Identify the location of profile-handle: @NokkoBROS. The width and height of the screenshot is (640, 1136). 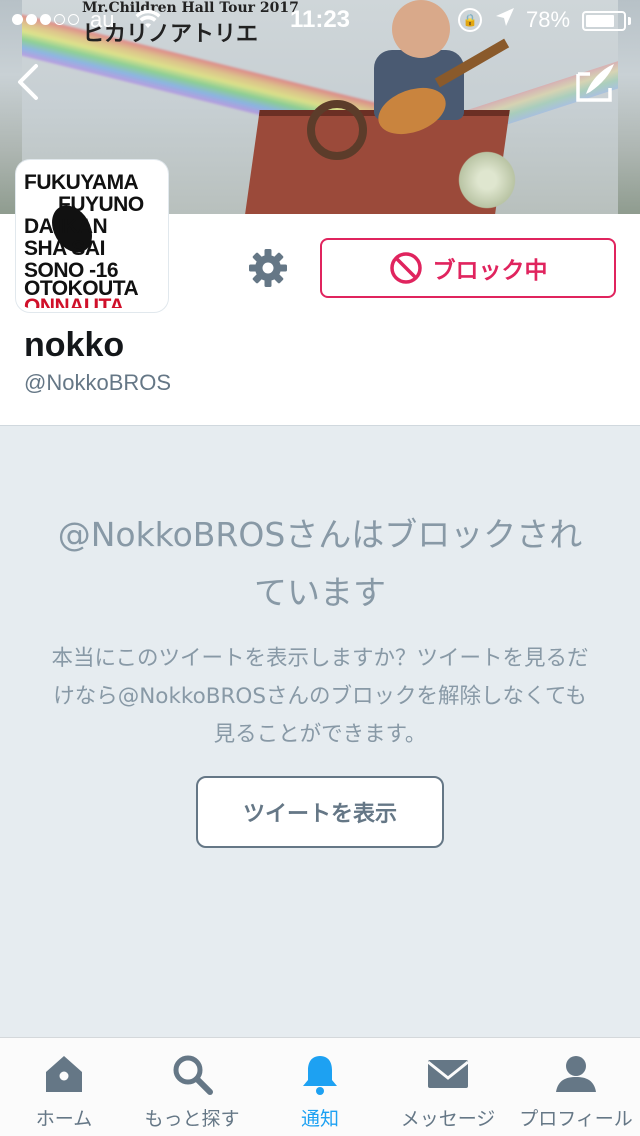
(98, 382).